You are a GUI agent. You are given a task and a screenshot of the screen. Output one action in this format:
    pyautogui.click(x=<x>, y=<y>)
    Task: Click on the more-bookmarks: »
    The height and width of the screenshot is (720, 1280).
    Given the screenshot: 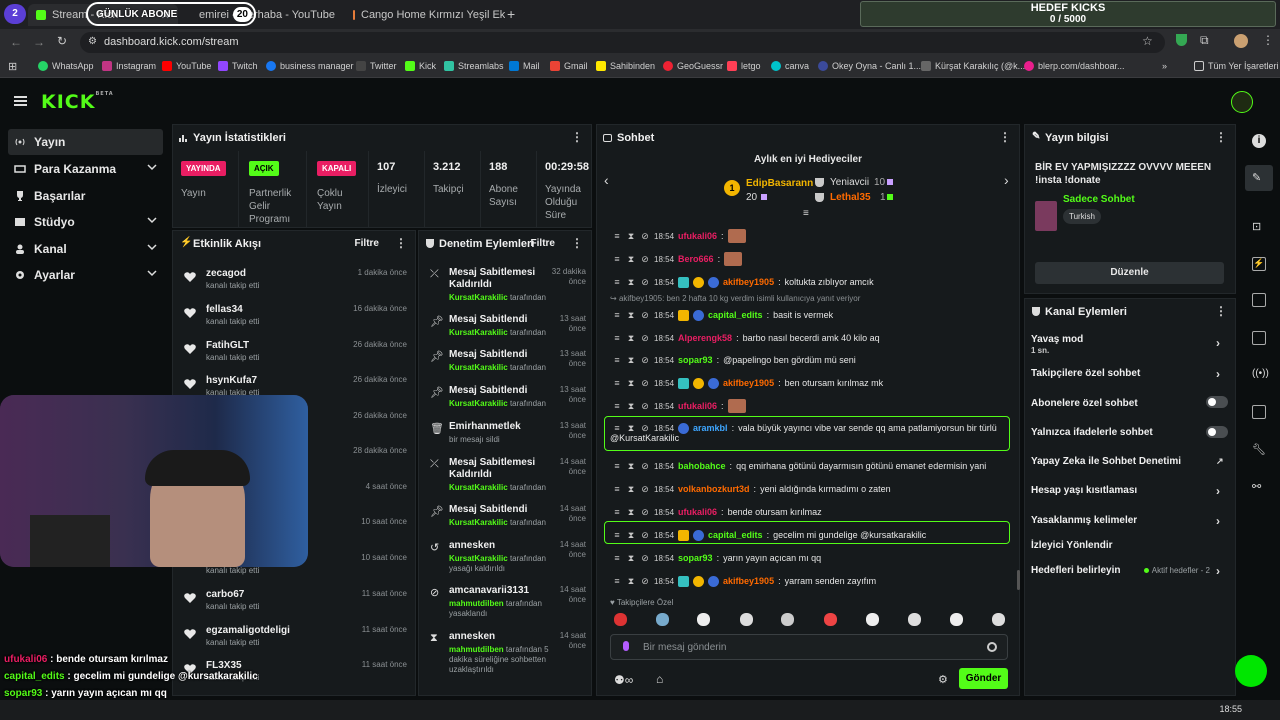 What is the action you would take?
    pyautogui.click(x=1164, y=66)
    